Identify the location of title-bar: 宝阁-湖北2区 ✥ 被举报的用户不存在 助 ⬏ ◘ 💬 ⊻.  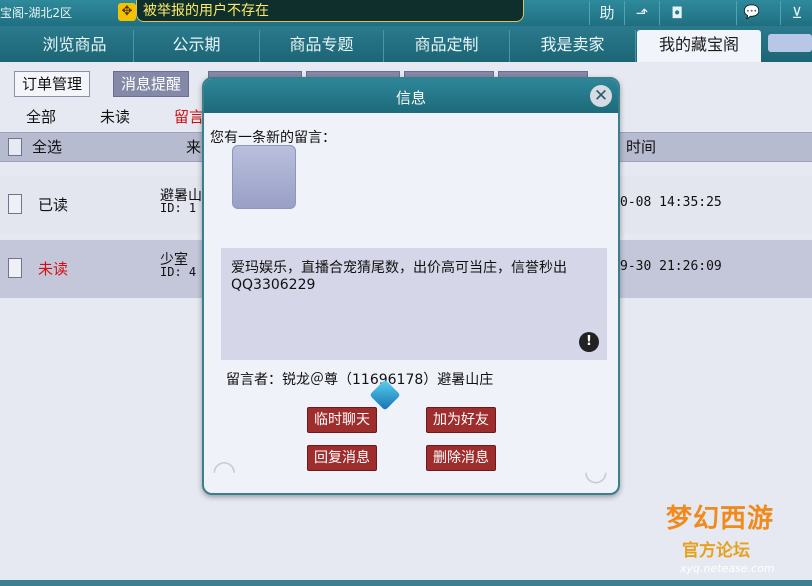
(406, 13).